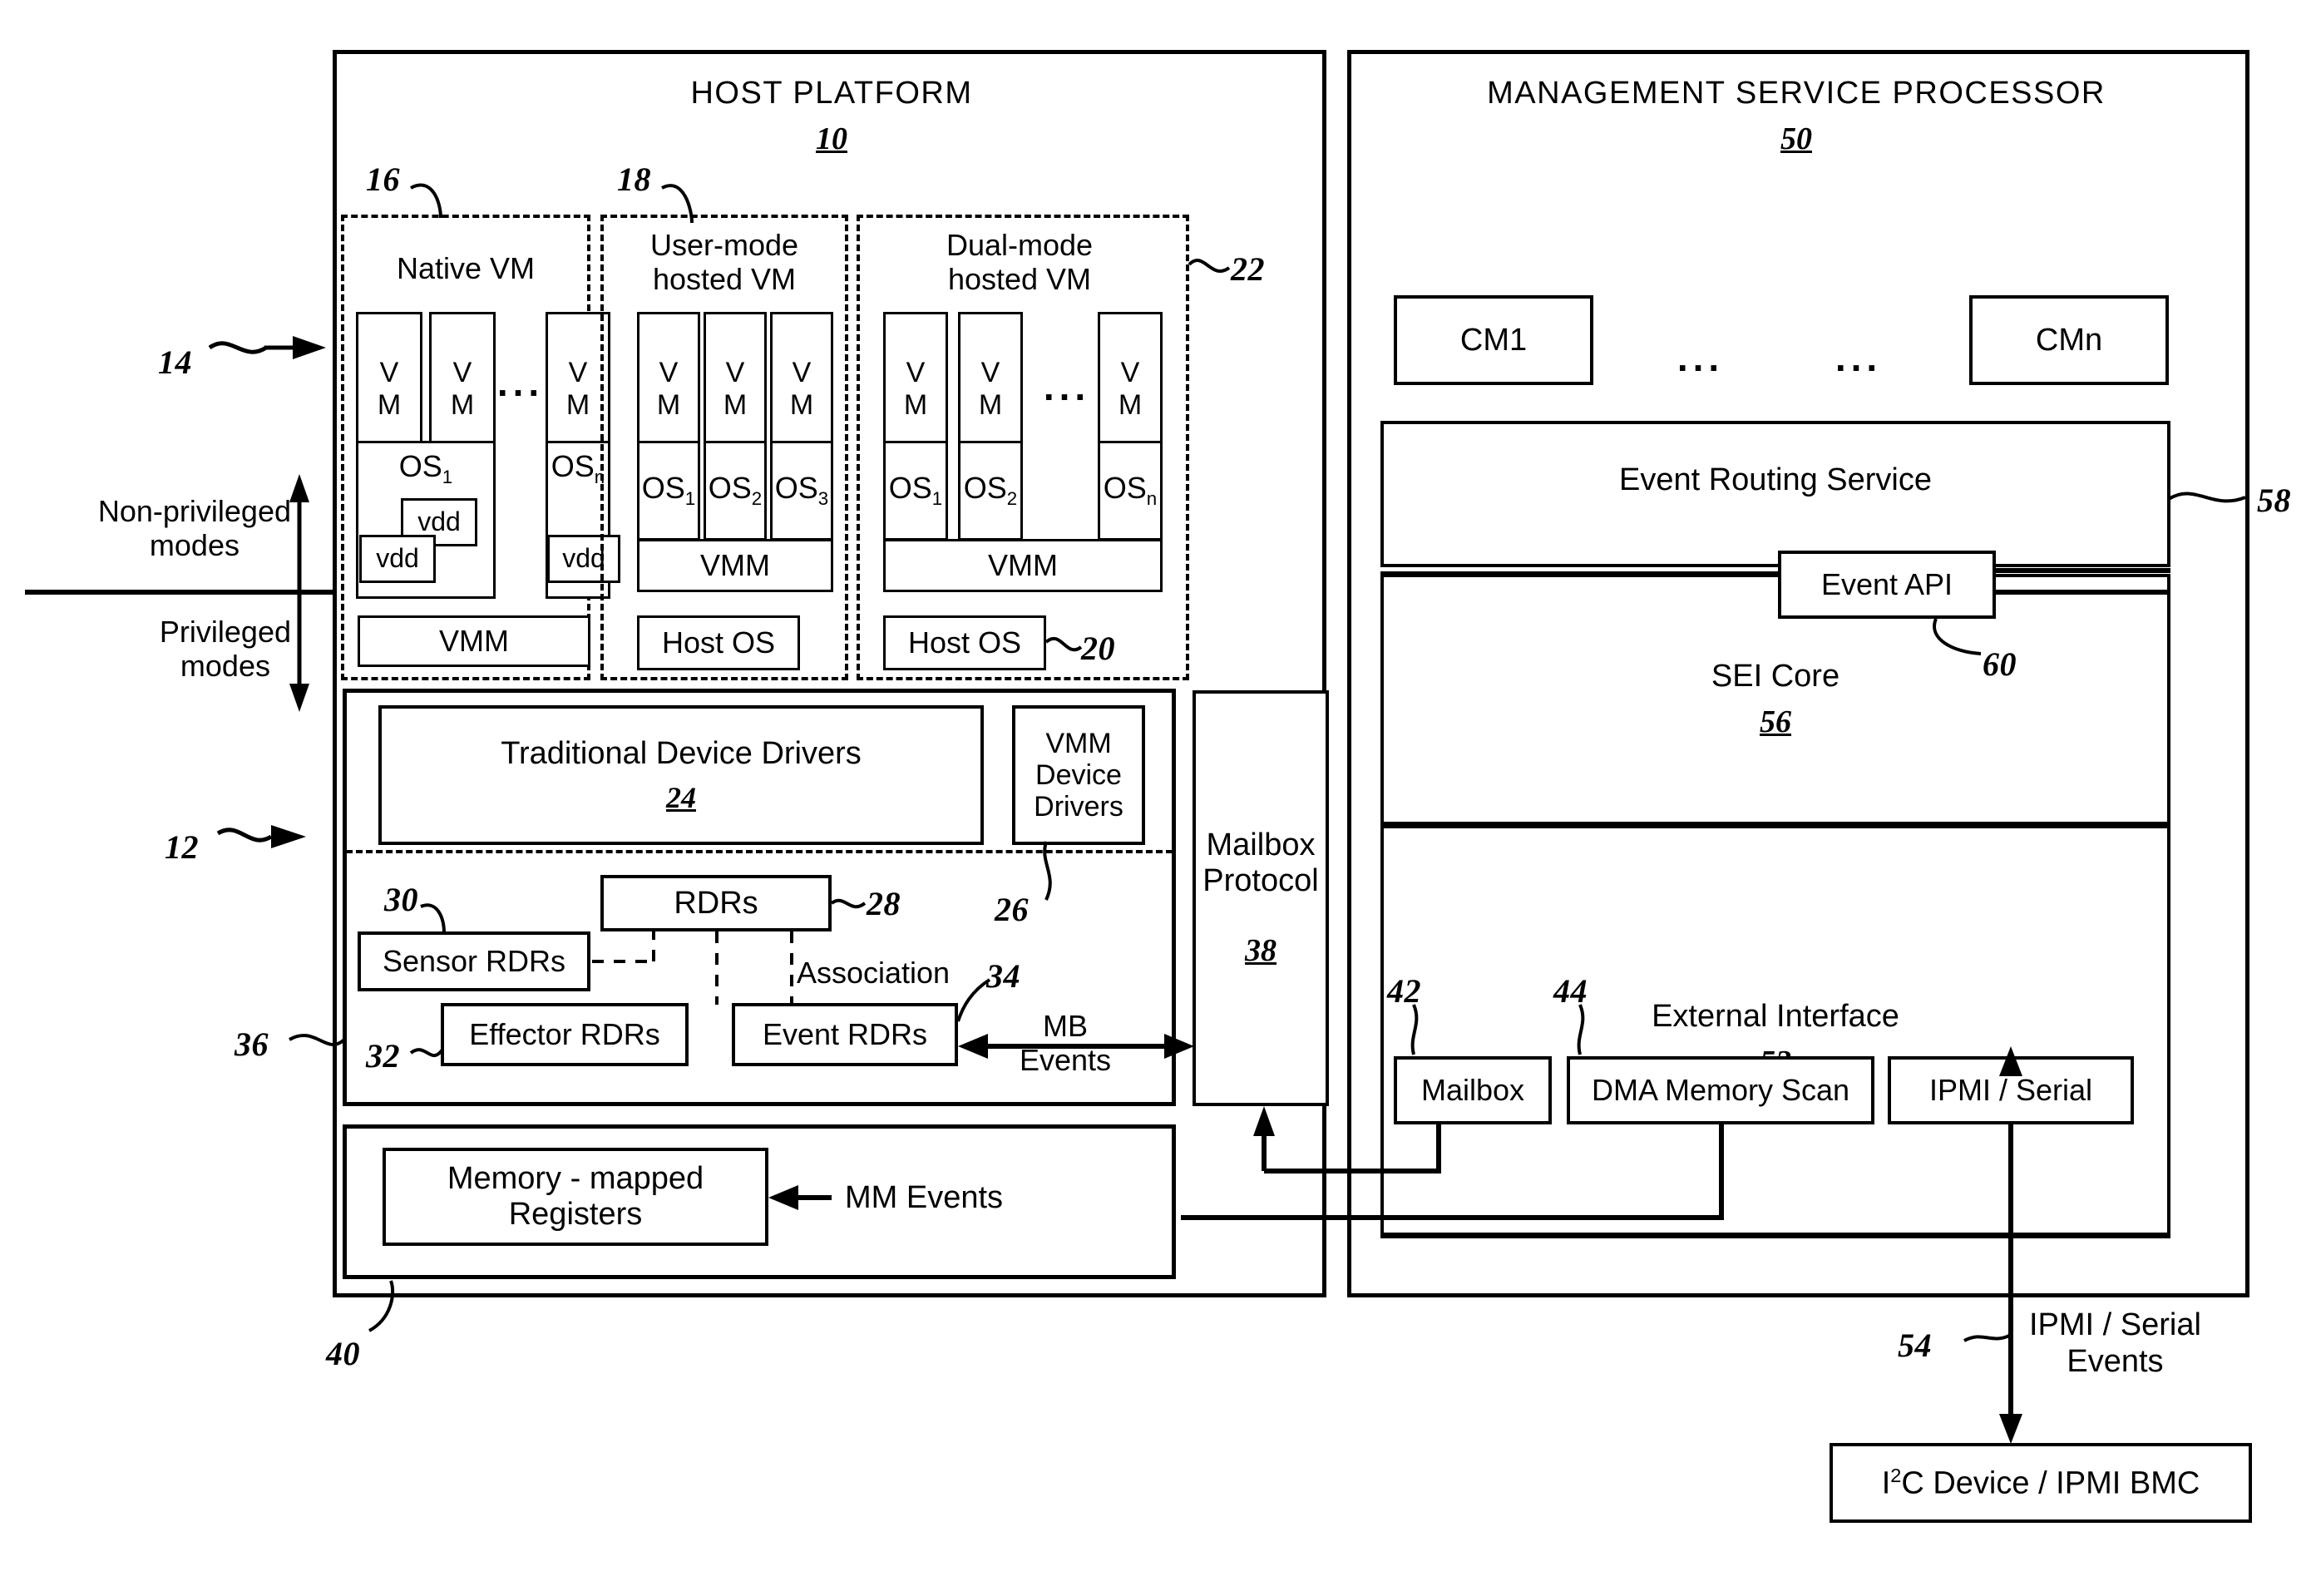  I want to click on association-label: Association, so click(873, 973).